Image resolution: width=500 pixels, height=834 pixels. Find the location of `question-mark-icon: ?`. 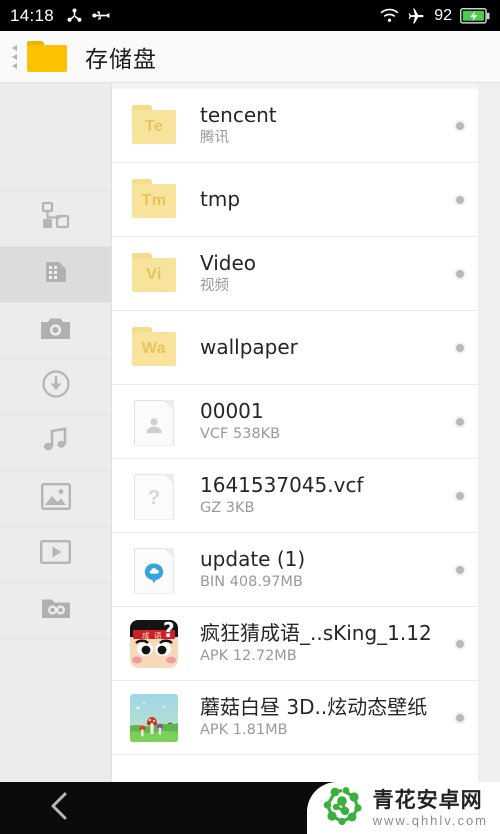

question-mark-icon: ? is located at coordinates (154, 498).